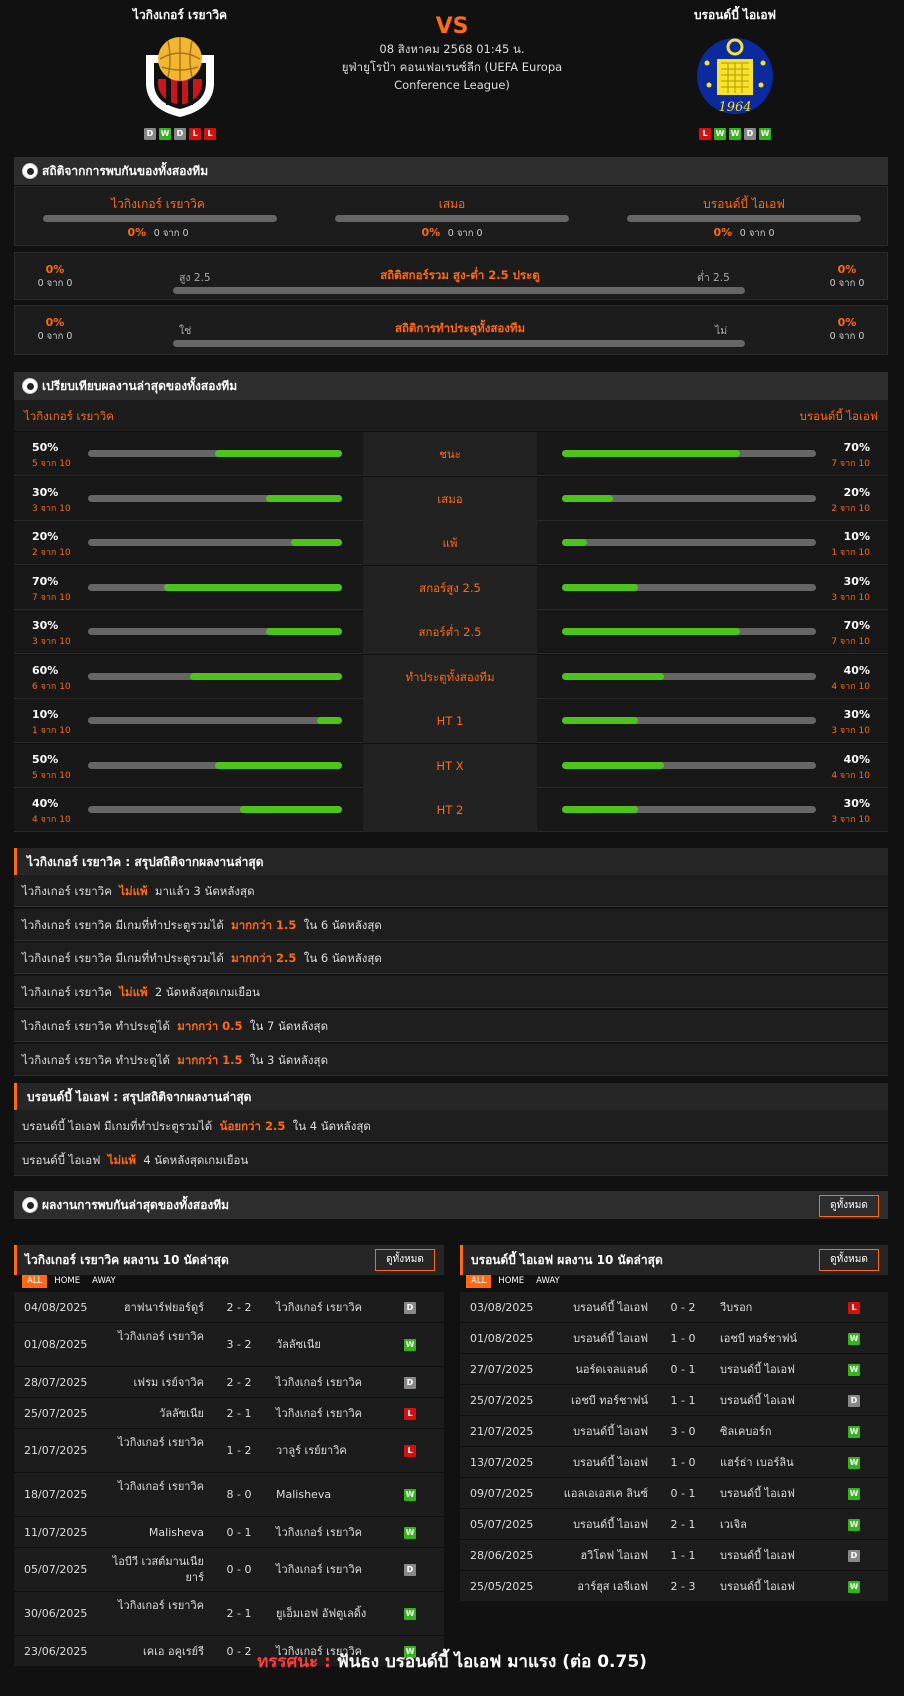 Image resolution: width=904 pixels, height=1696 pixels. I want to click on compare-away-count: 3 จาก 10, so click(850, 597).